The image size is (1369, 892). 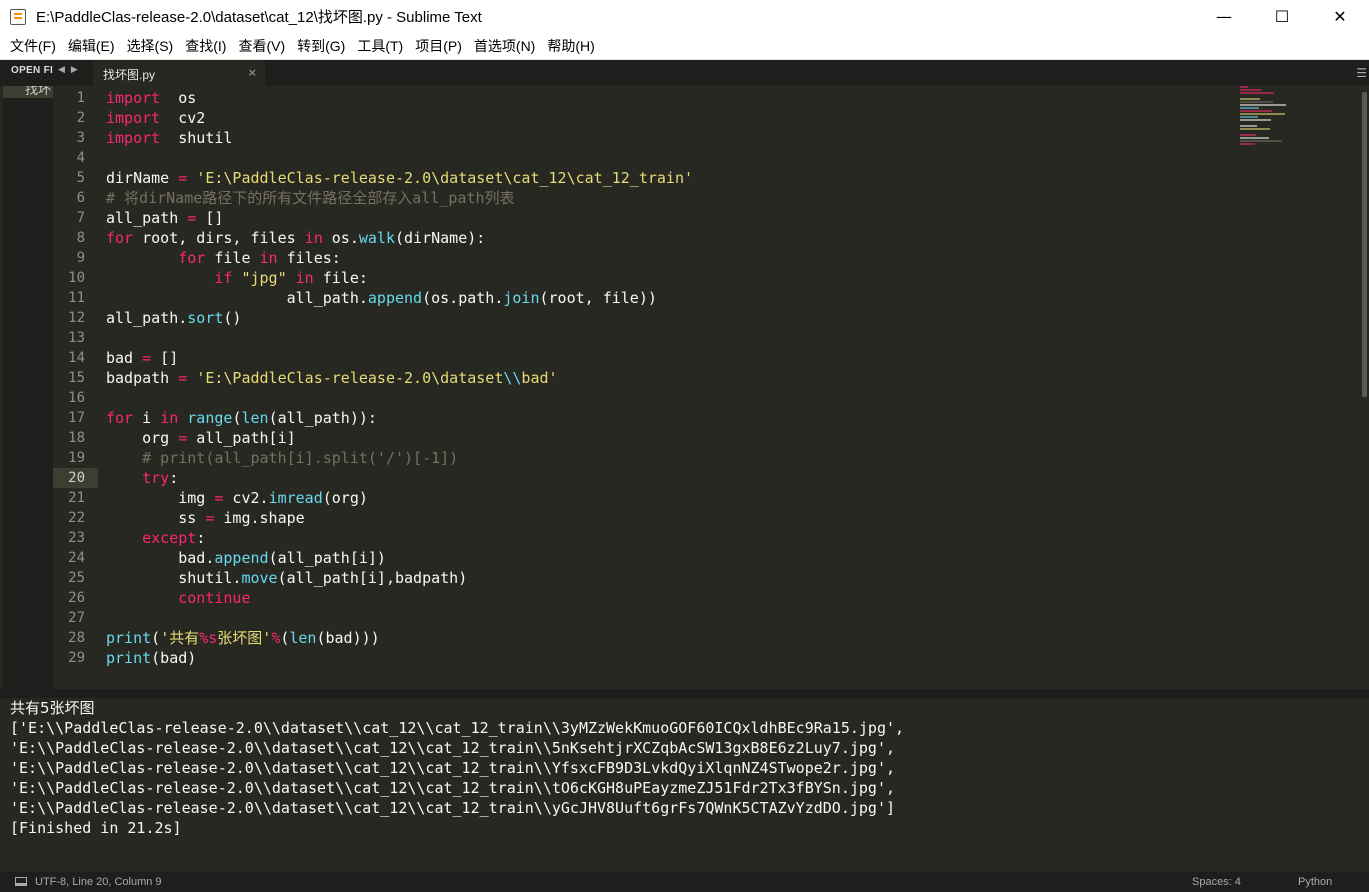 What do you see at coordinates (96, 828) in the screenshot?
I see `output-line: [Finished in 21.2s]` at bounding box center [96, 828].